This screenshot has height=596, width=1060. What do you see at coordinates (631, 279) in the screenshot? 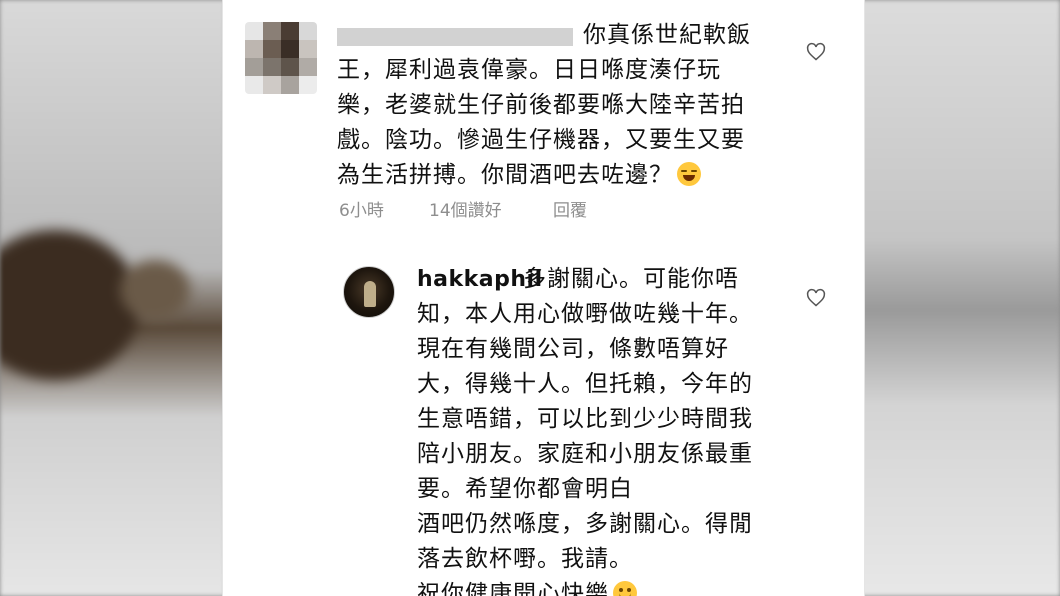
I see `reply-text-first-line: 多謝關心。可能你唔` at bounding box center [631, 279].